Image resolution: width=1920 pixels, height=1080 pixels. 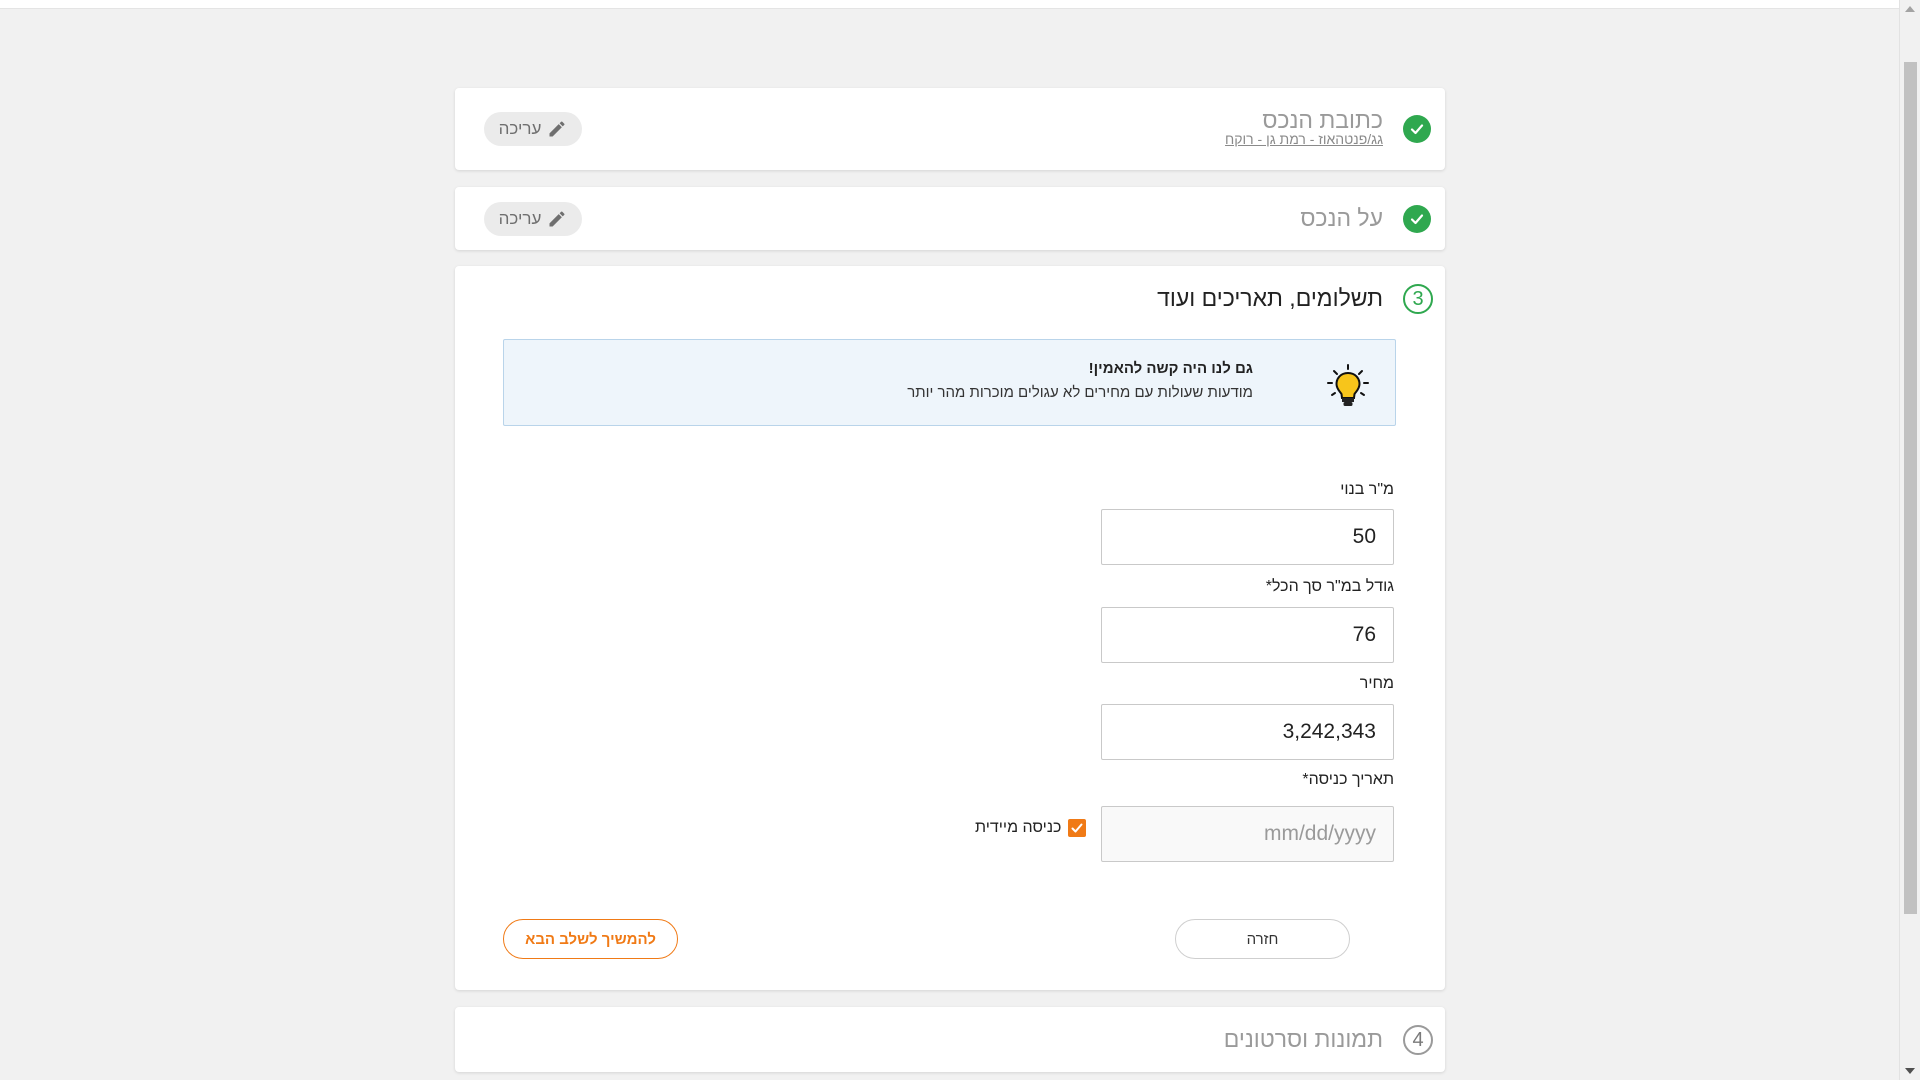 What do you see at coordinates (1170, 368) in the screenshot?
I see `tip-title: גם לנו היה קשה להאמין!` at bounding box center [1170, 368].